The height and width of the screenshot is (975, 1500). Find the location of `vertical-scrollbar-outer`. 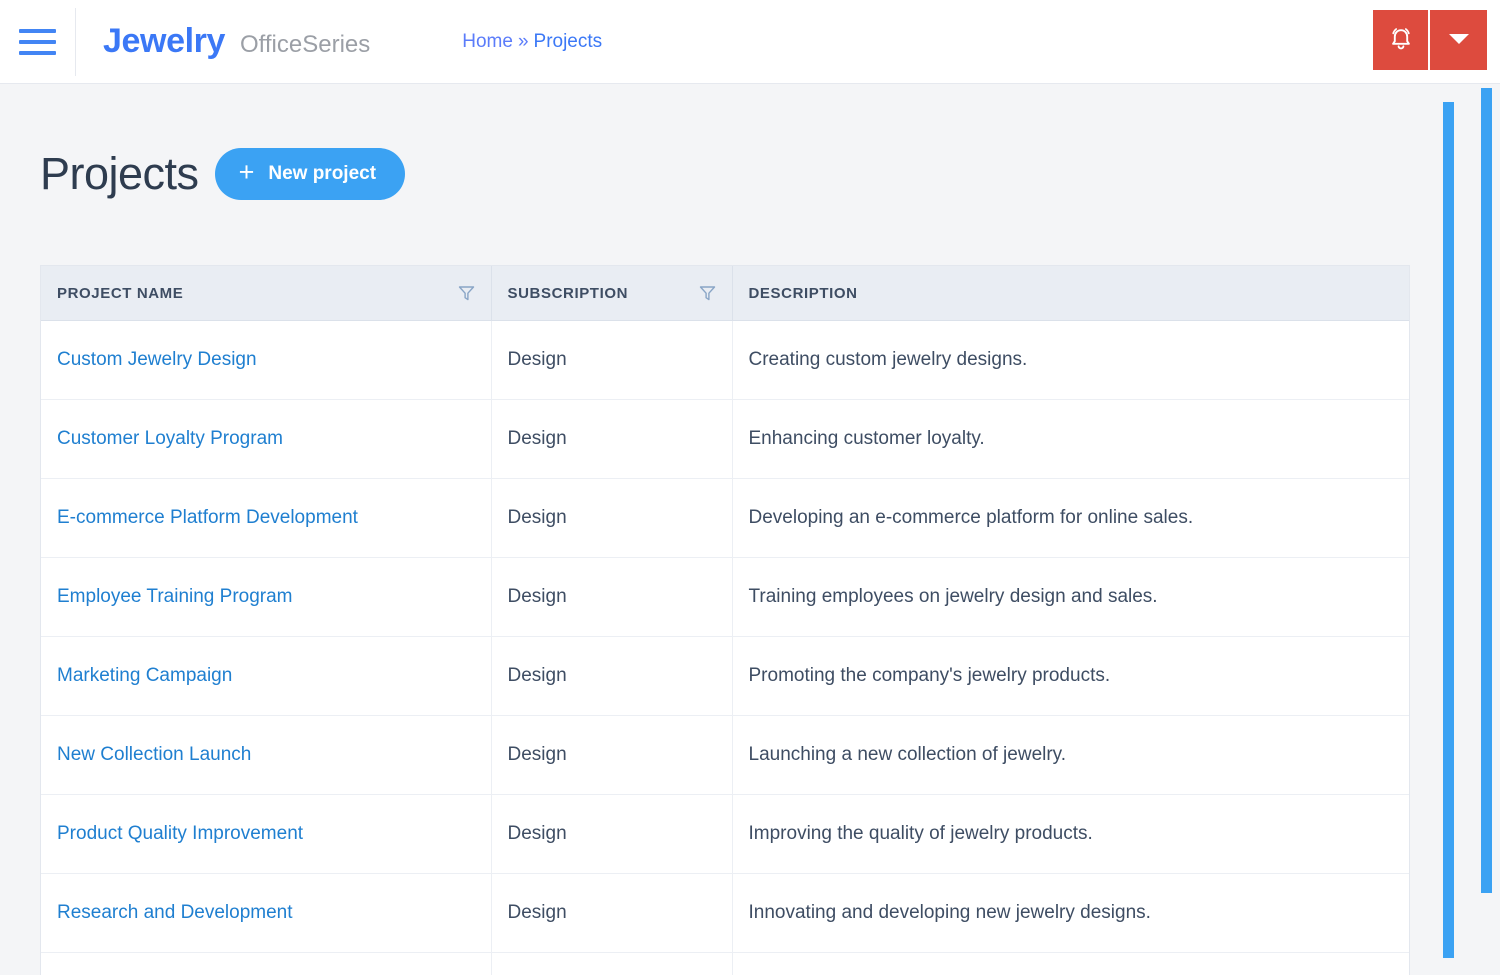

vertical-scrollbar-outer is located at coordinates (1486, 490).